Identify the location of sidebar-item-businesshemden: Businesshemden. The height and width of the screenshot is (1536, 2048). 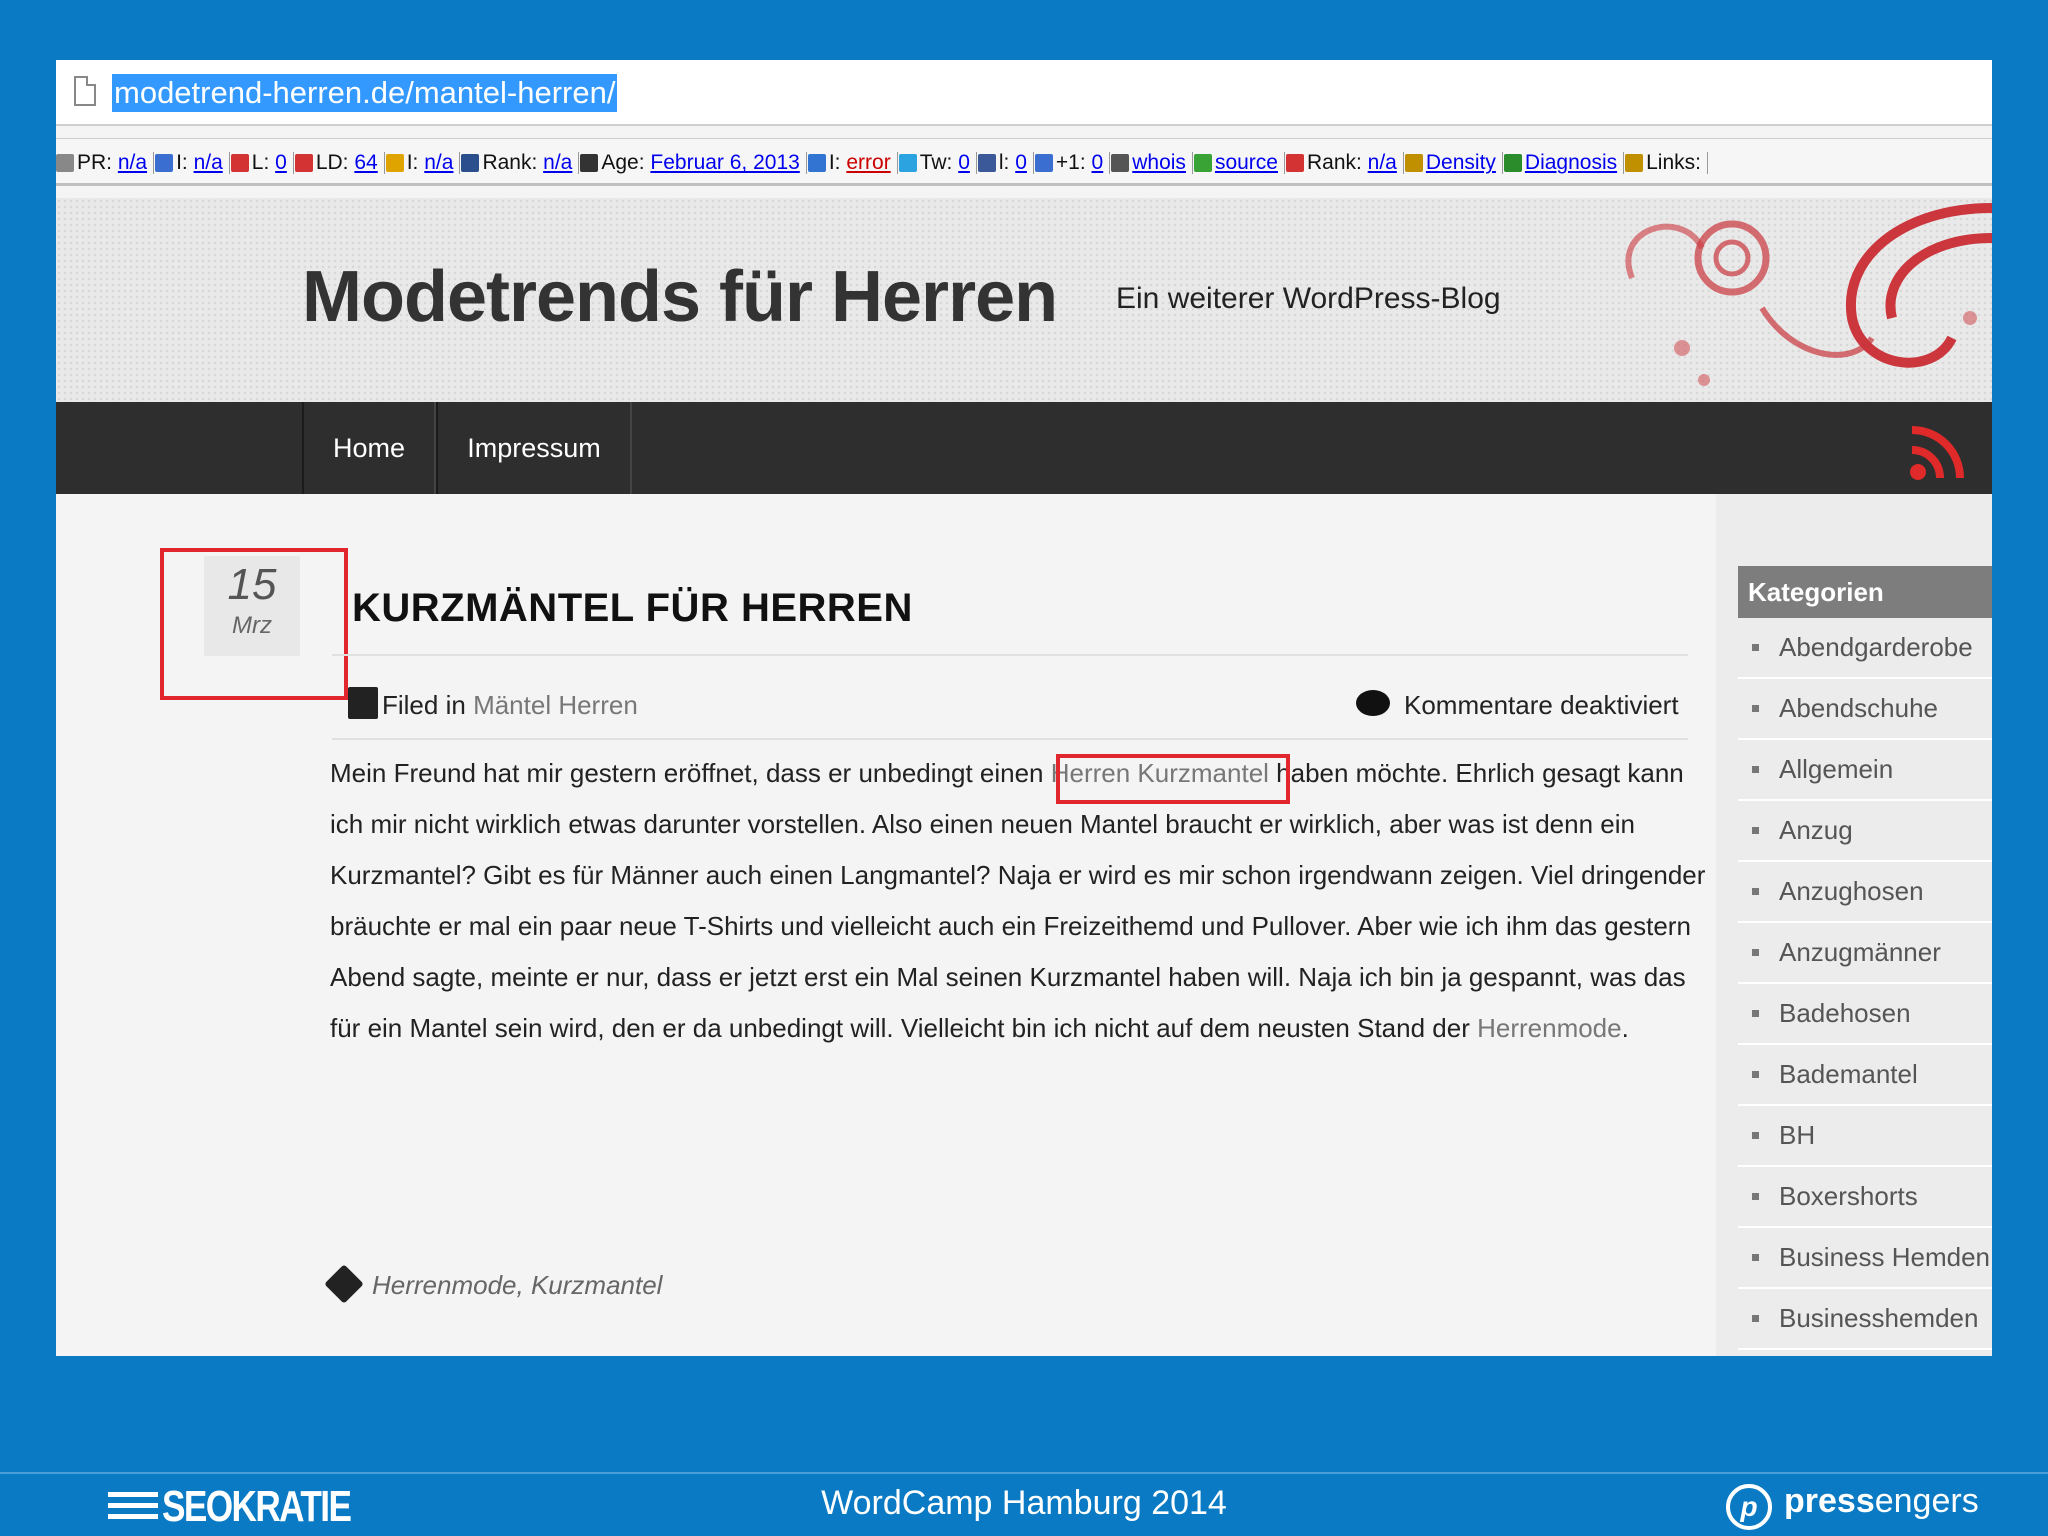
(1865, 1319).